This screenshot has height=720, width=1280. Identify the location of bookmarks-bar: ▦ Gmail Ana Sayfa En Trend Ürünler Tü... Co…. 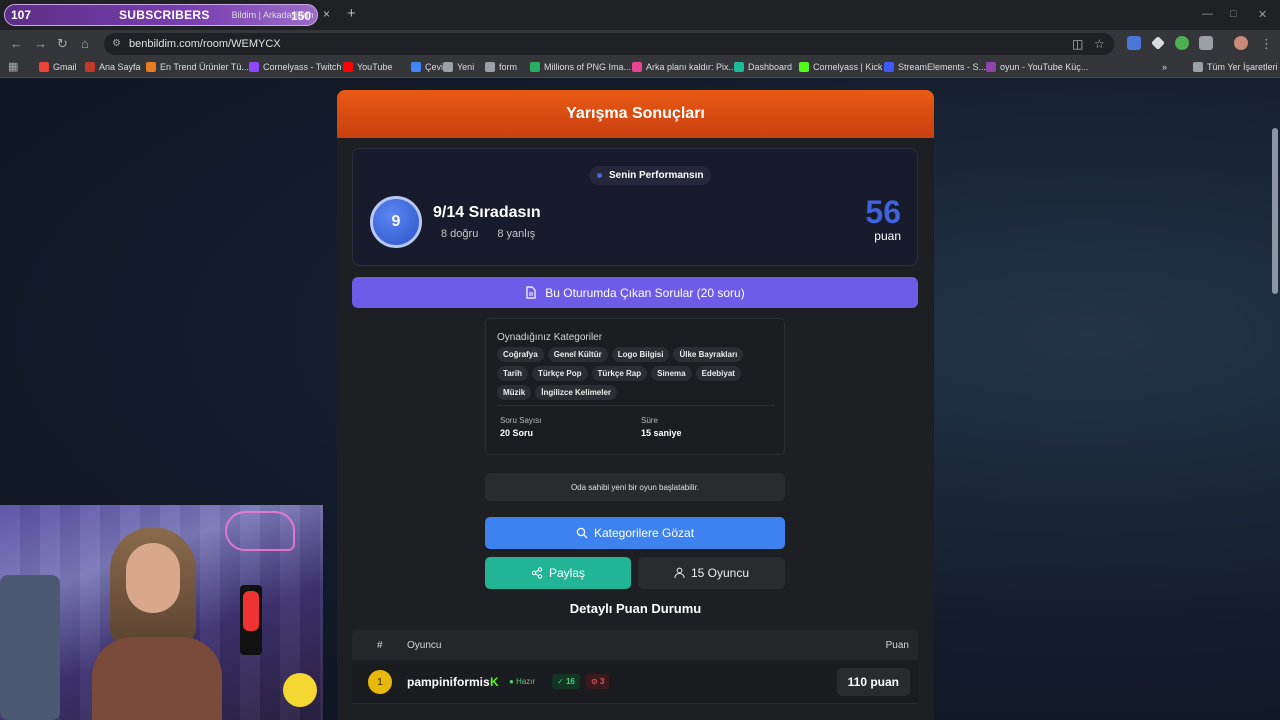
(640, 67).